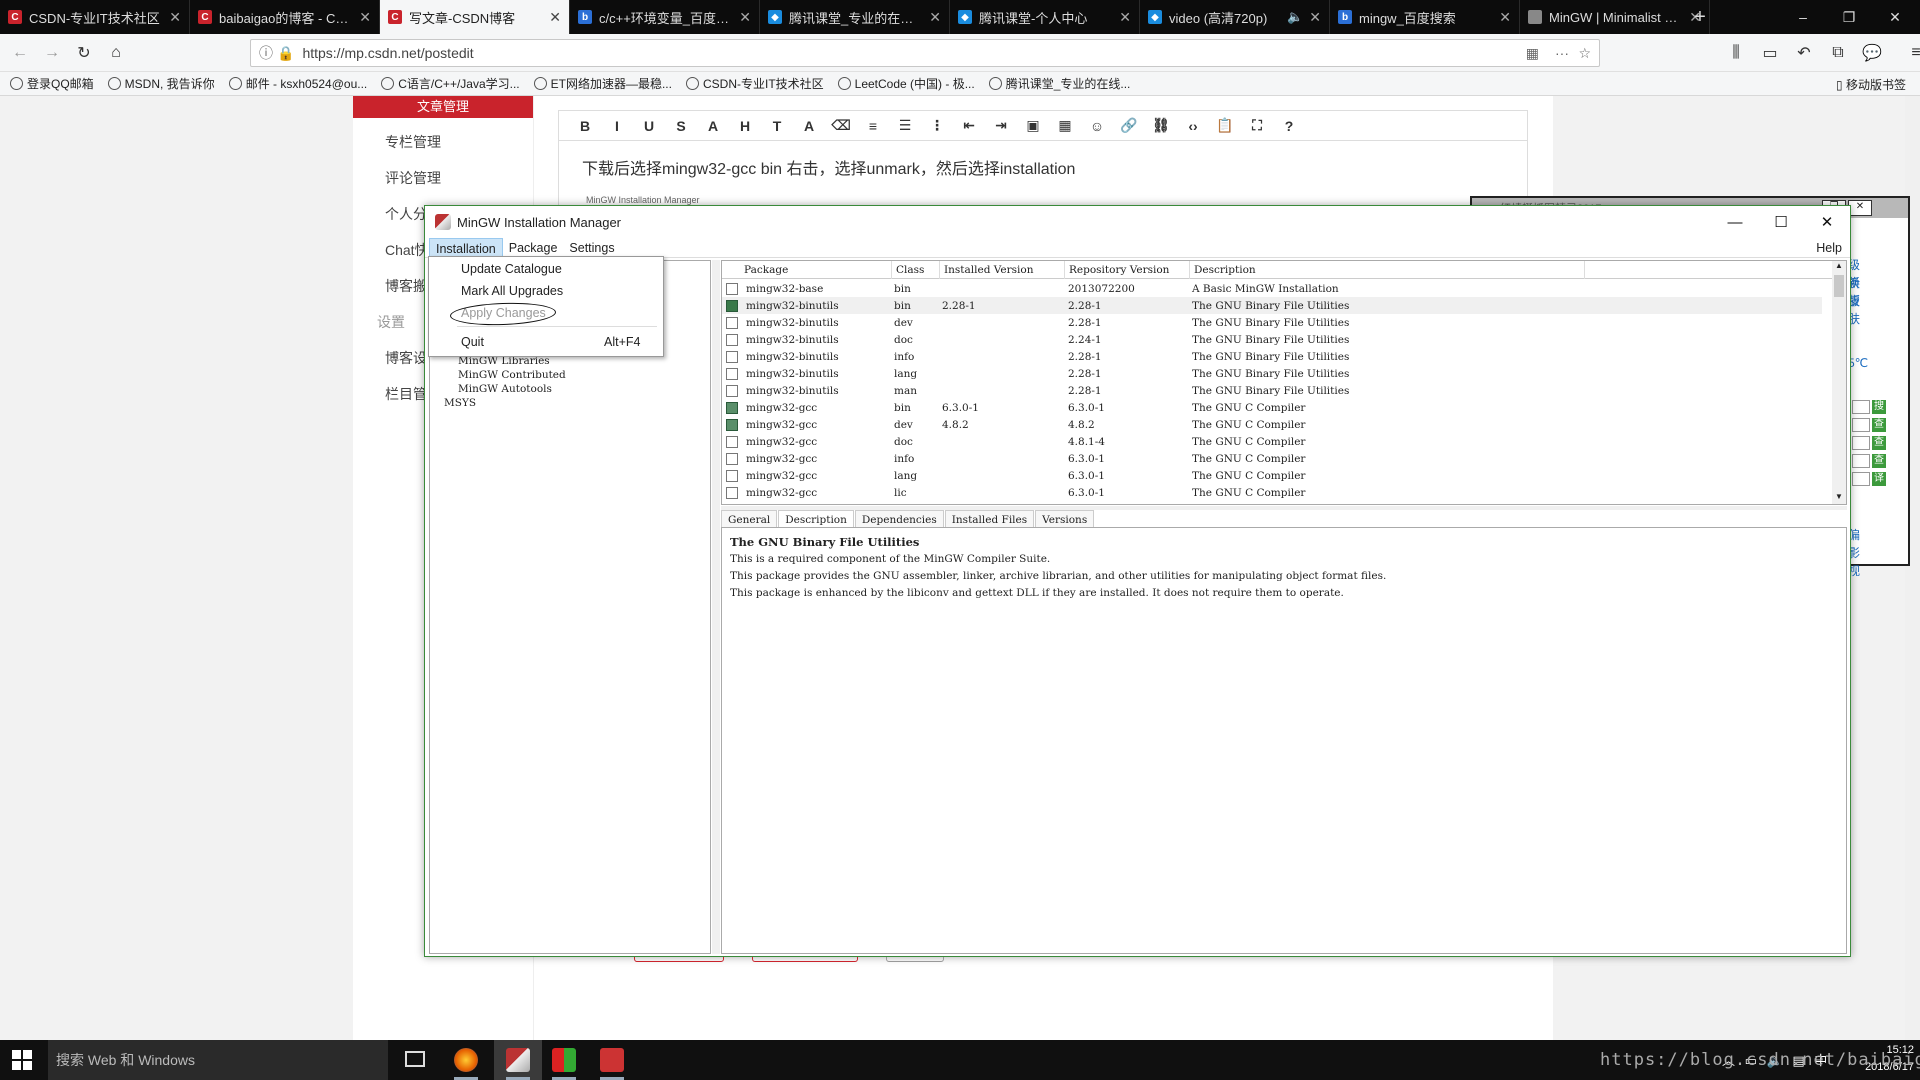 The image size is (1920, 1080). Describe the element at coordinates (52, 83) in the screenshot. I see `bookmark-item: 登录QQ邮箱` at that location.